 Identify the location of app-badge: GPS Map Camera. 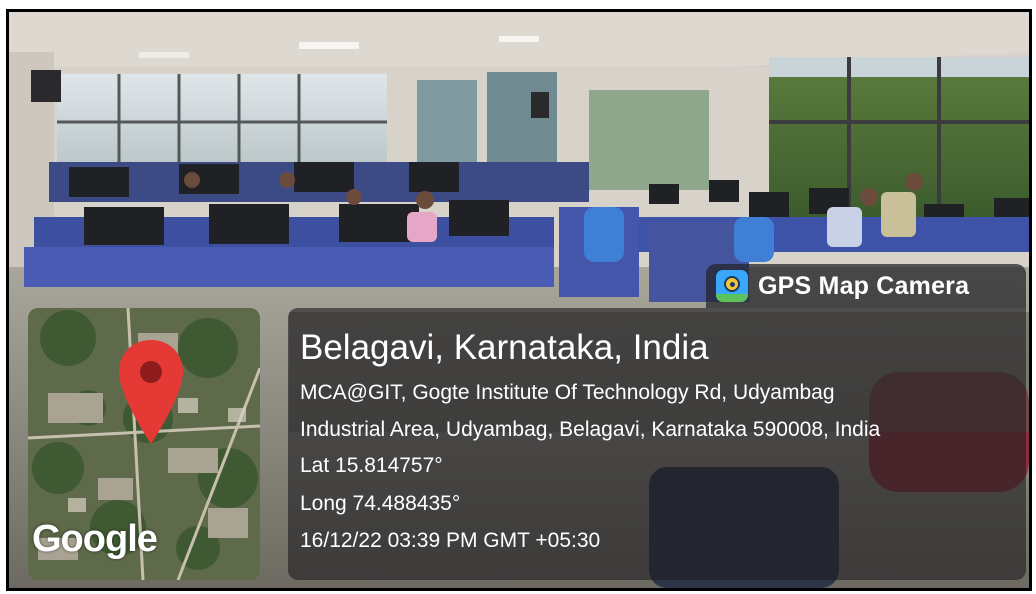
(866, 286).